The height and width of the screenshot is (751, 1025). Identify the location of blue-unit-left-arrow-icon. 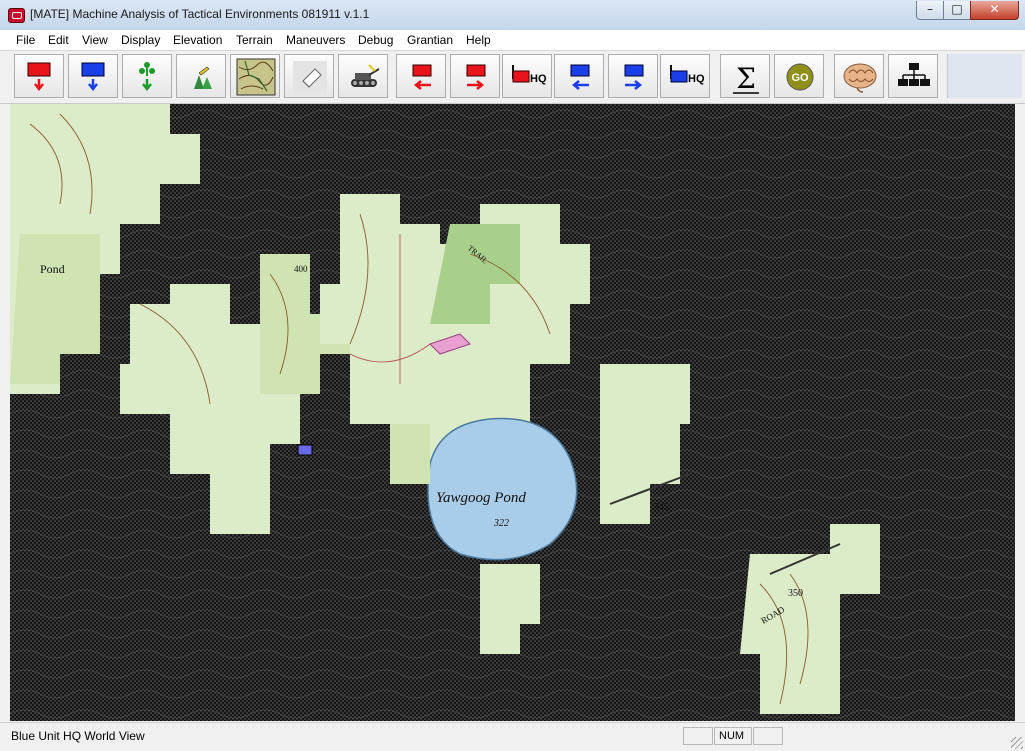
(580, 77).